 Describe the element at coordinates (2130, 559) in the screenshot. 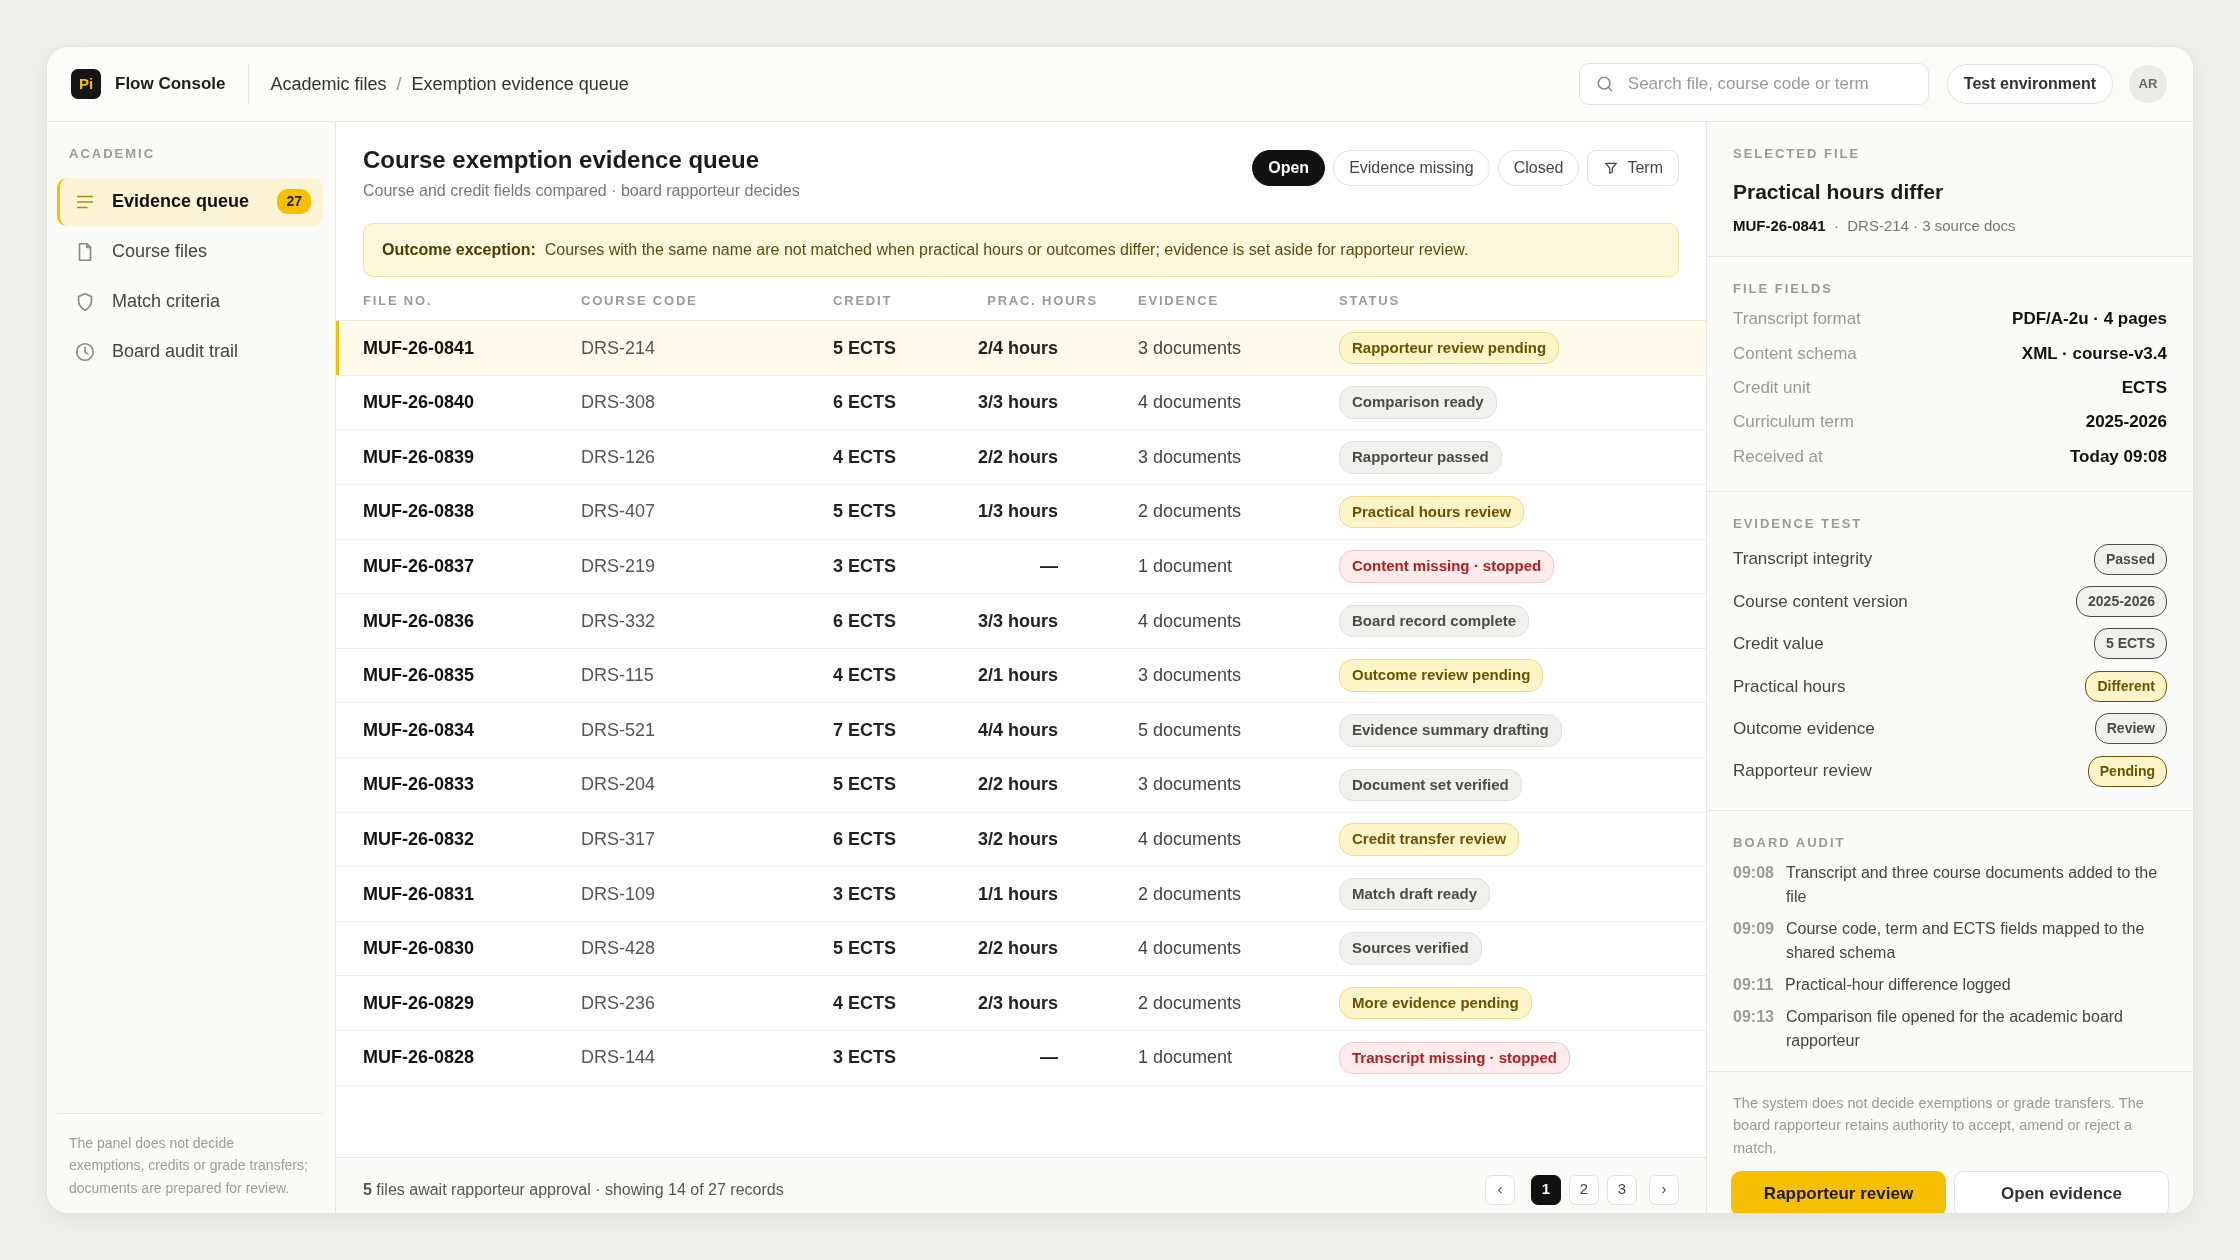

I see `test-result-badge: Passed` at that location.